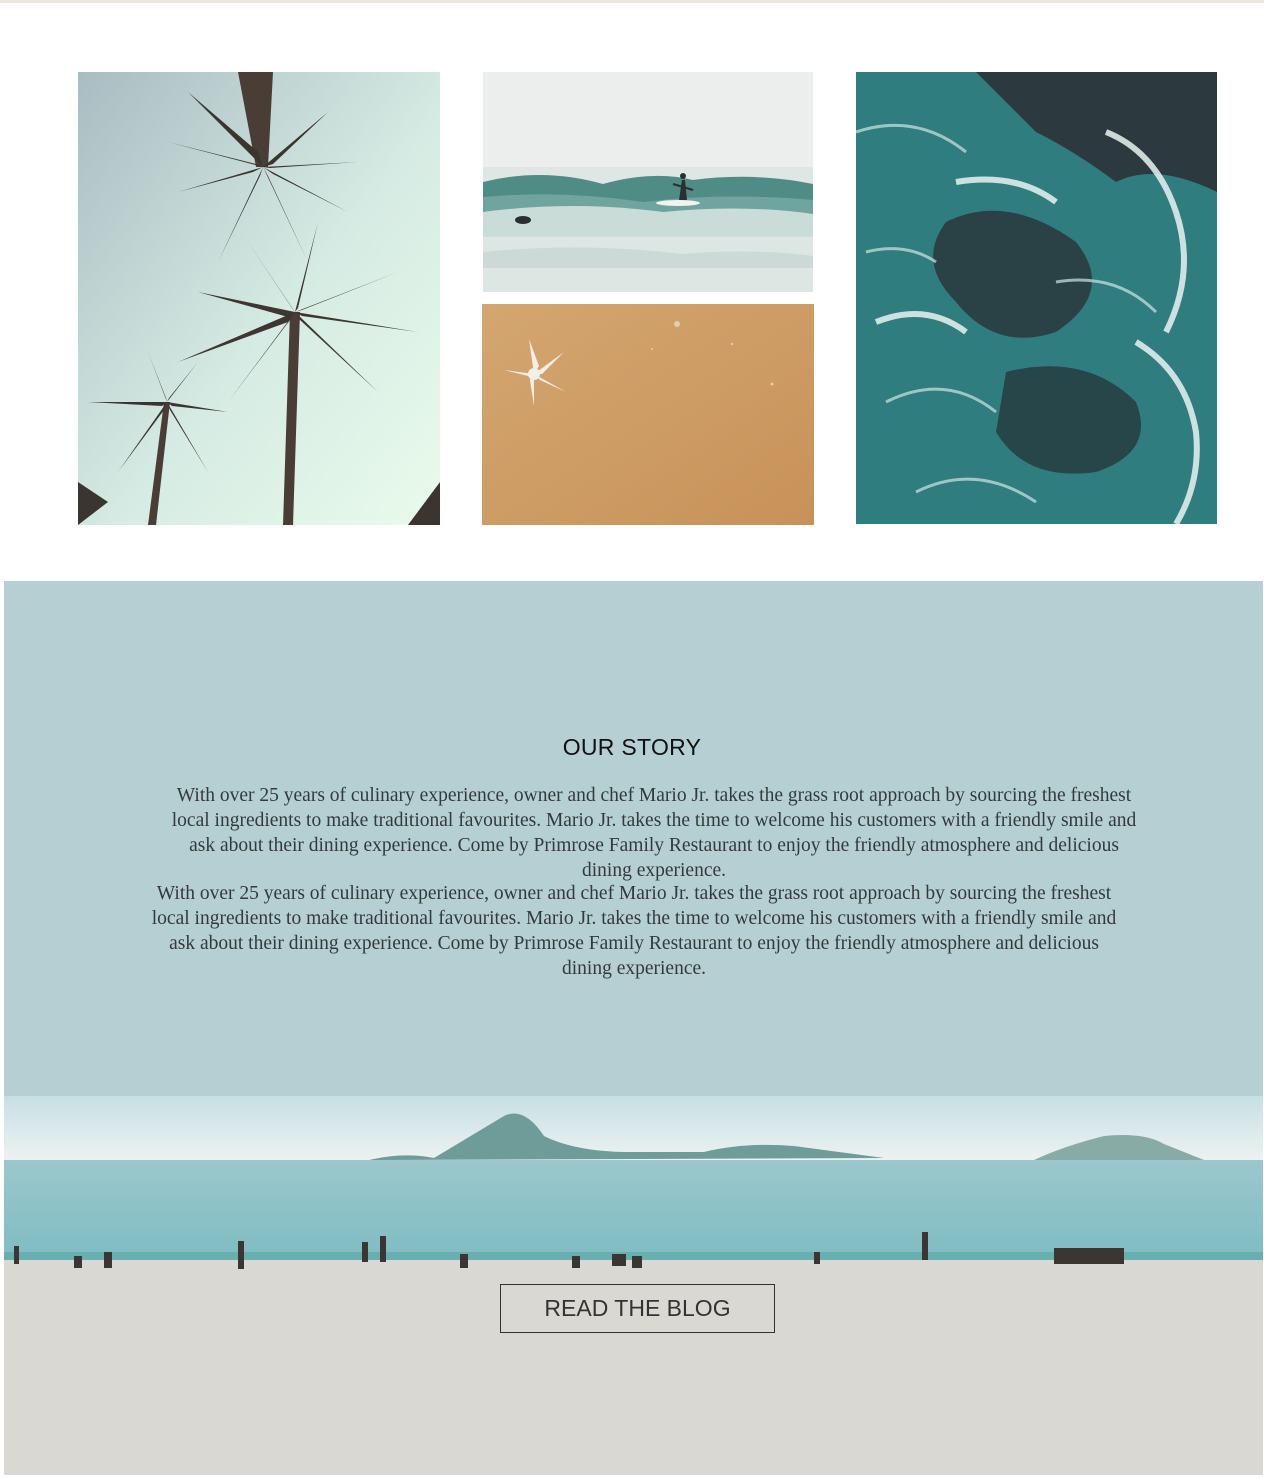 The height and width of the screenshot is (1478, 1264). Describe the element at coordinates (632, 747) in the screenshot. I see `story-title: OUR STORY` at that location.